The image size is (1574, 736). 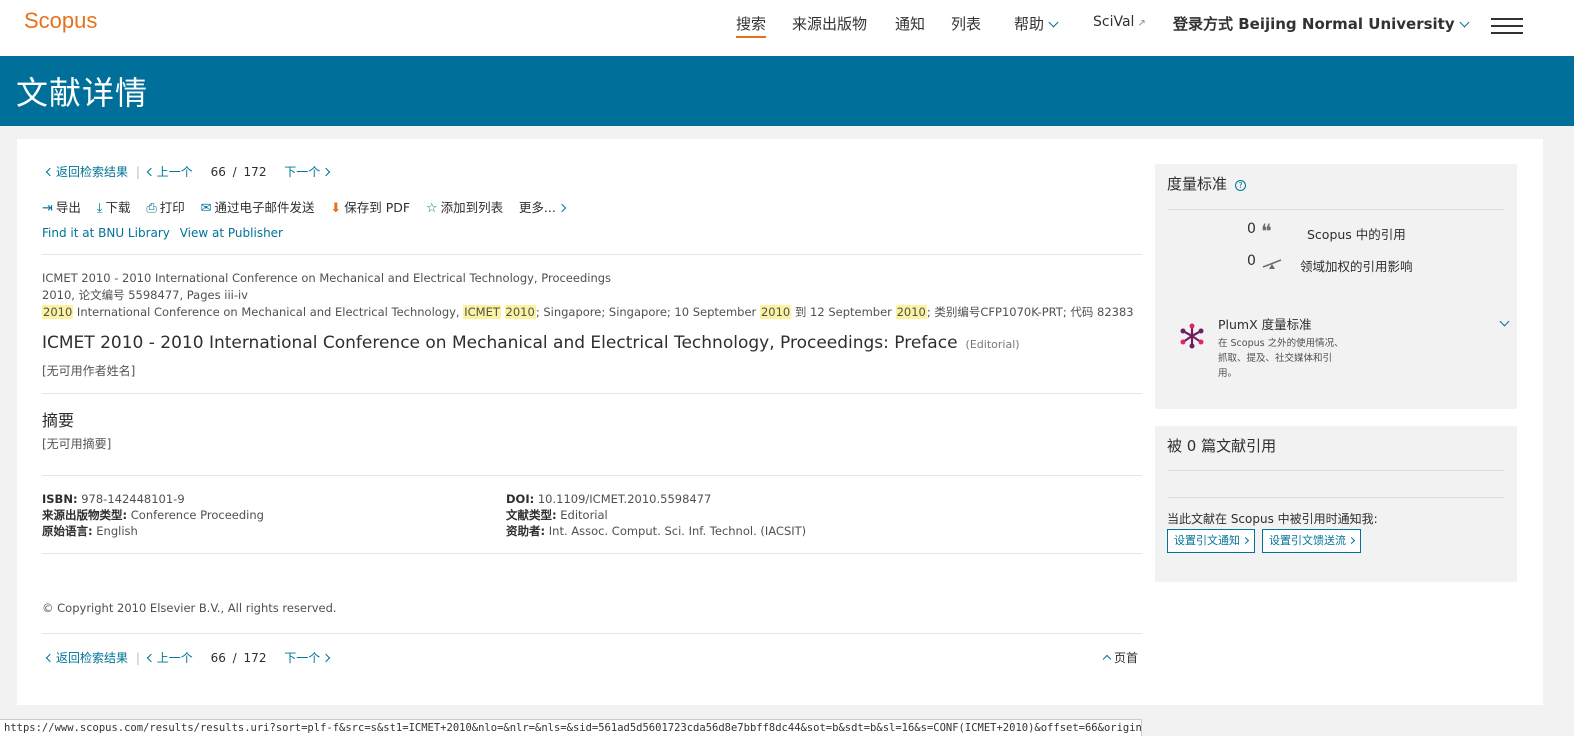 I want to click on abstract-heading: 摘要, so click(x=58, y=420).